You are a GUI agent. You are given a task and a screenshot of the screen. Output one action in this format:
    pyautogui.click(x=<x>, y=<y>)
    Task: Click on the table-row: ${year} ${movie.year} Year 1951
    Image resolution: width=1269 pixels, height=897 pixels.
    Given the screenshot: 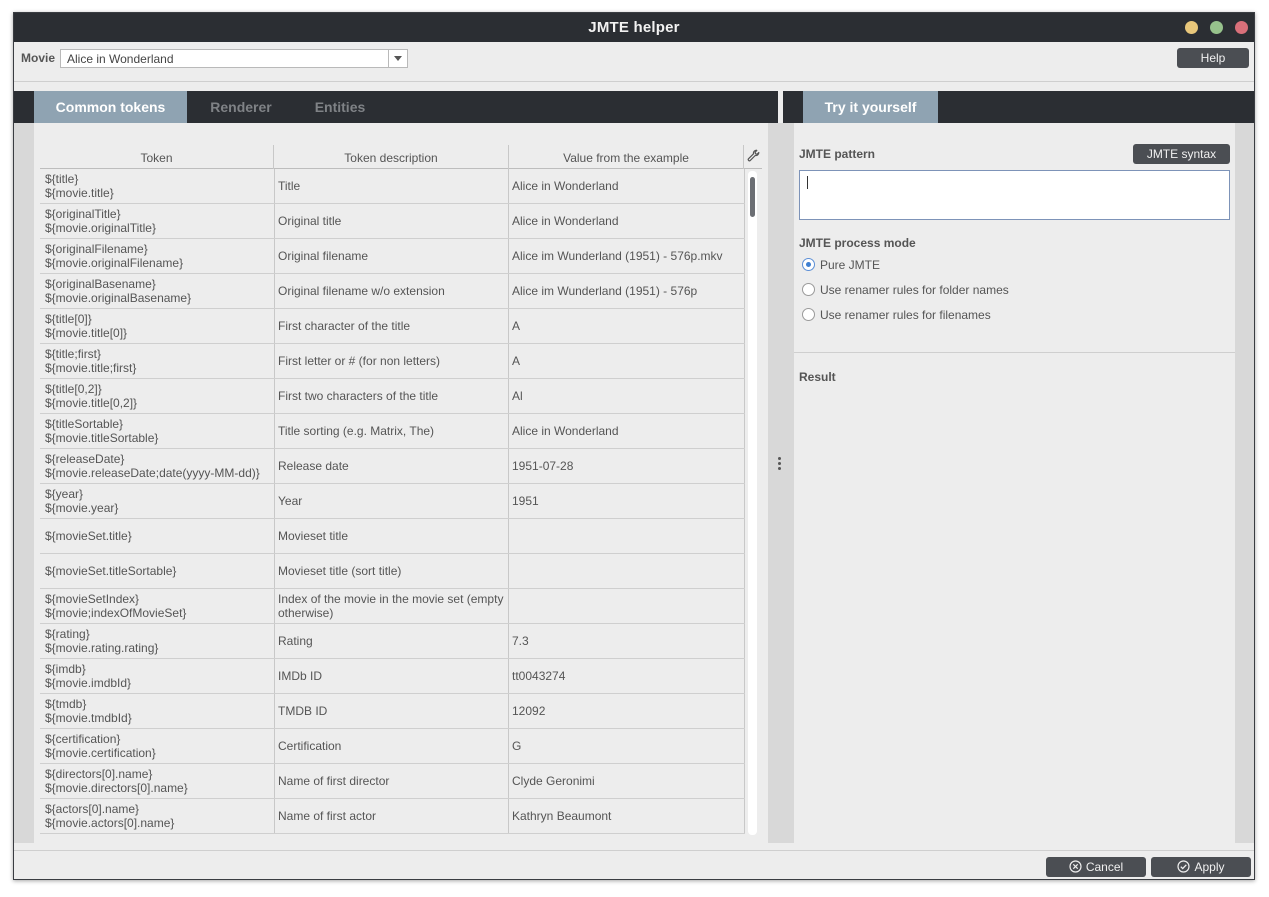 What is the action you would take?
    pyautogui.click(x=392, y=501)
    